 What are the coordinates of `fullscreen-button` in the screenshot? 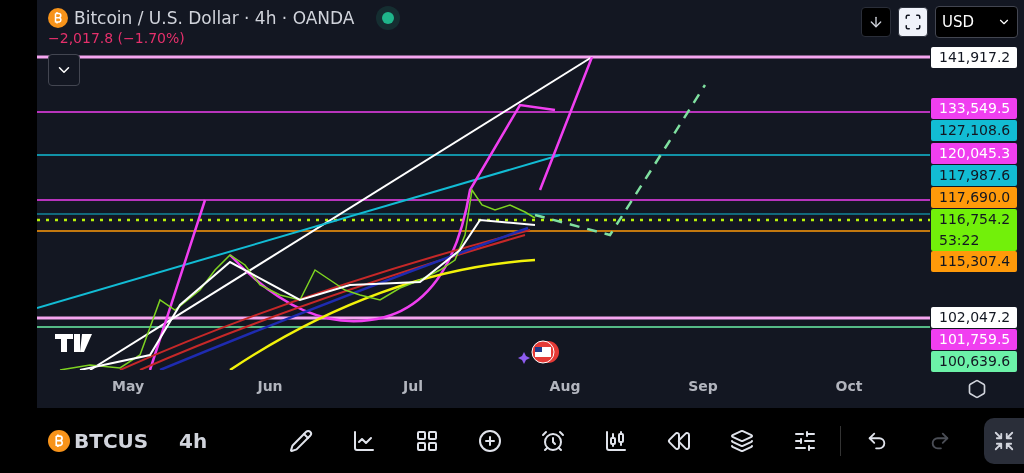 It's located at (913, 22).